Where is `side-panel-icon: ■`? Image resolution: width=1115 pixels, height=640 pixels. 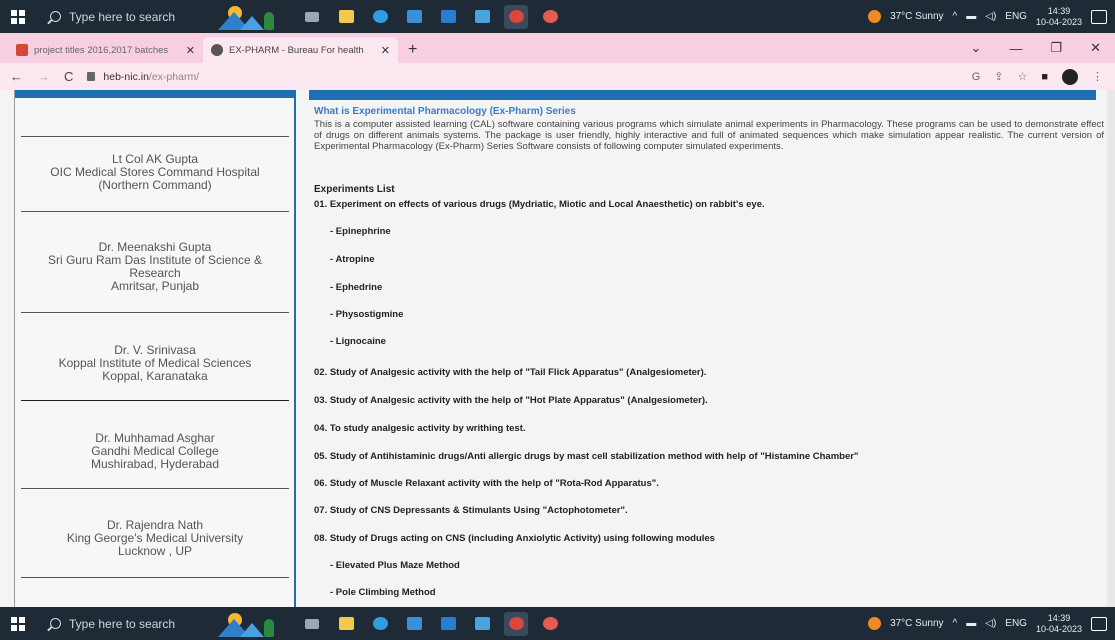
side-panel-icon: ■ is located at coordinates (1044, 77).